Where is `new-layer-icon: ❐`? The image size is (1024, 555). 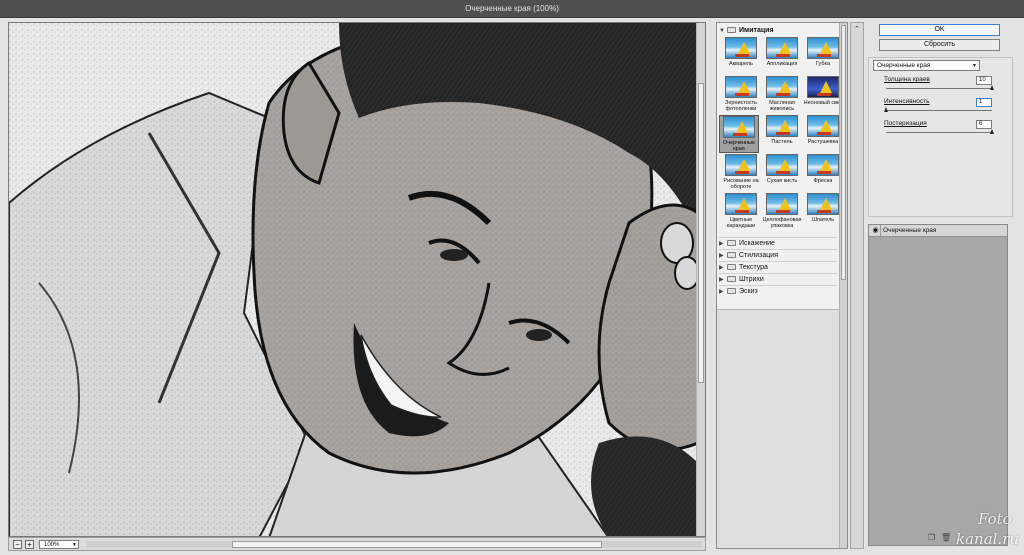 new-layer-icon: ❐ is located at coordinates (932, 538).